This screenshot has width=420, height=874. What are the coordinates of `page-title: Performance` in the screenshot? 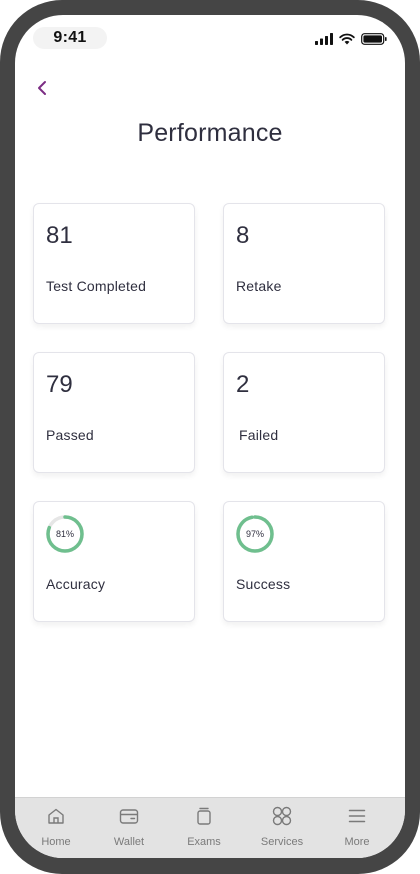 It's located at (210, 133).